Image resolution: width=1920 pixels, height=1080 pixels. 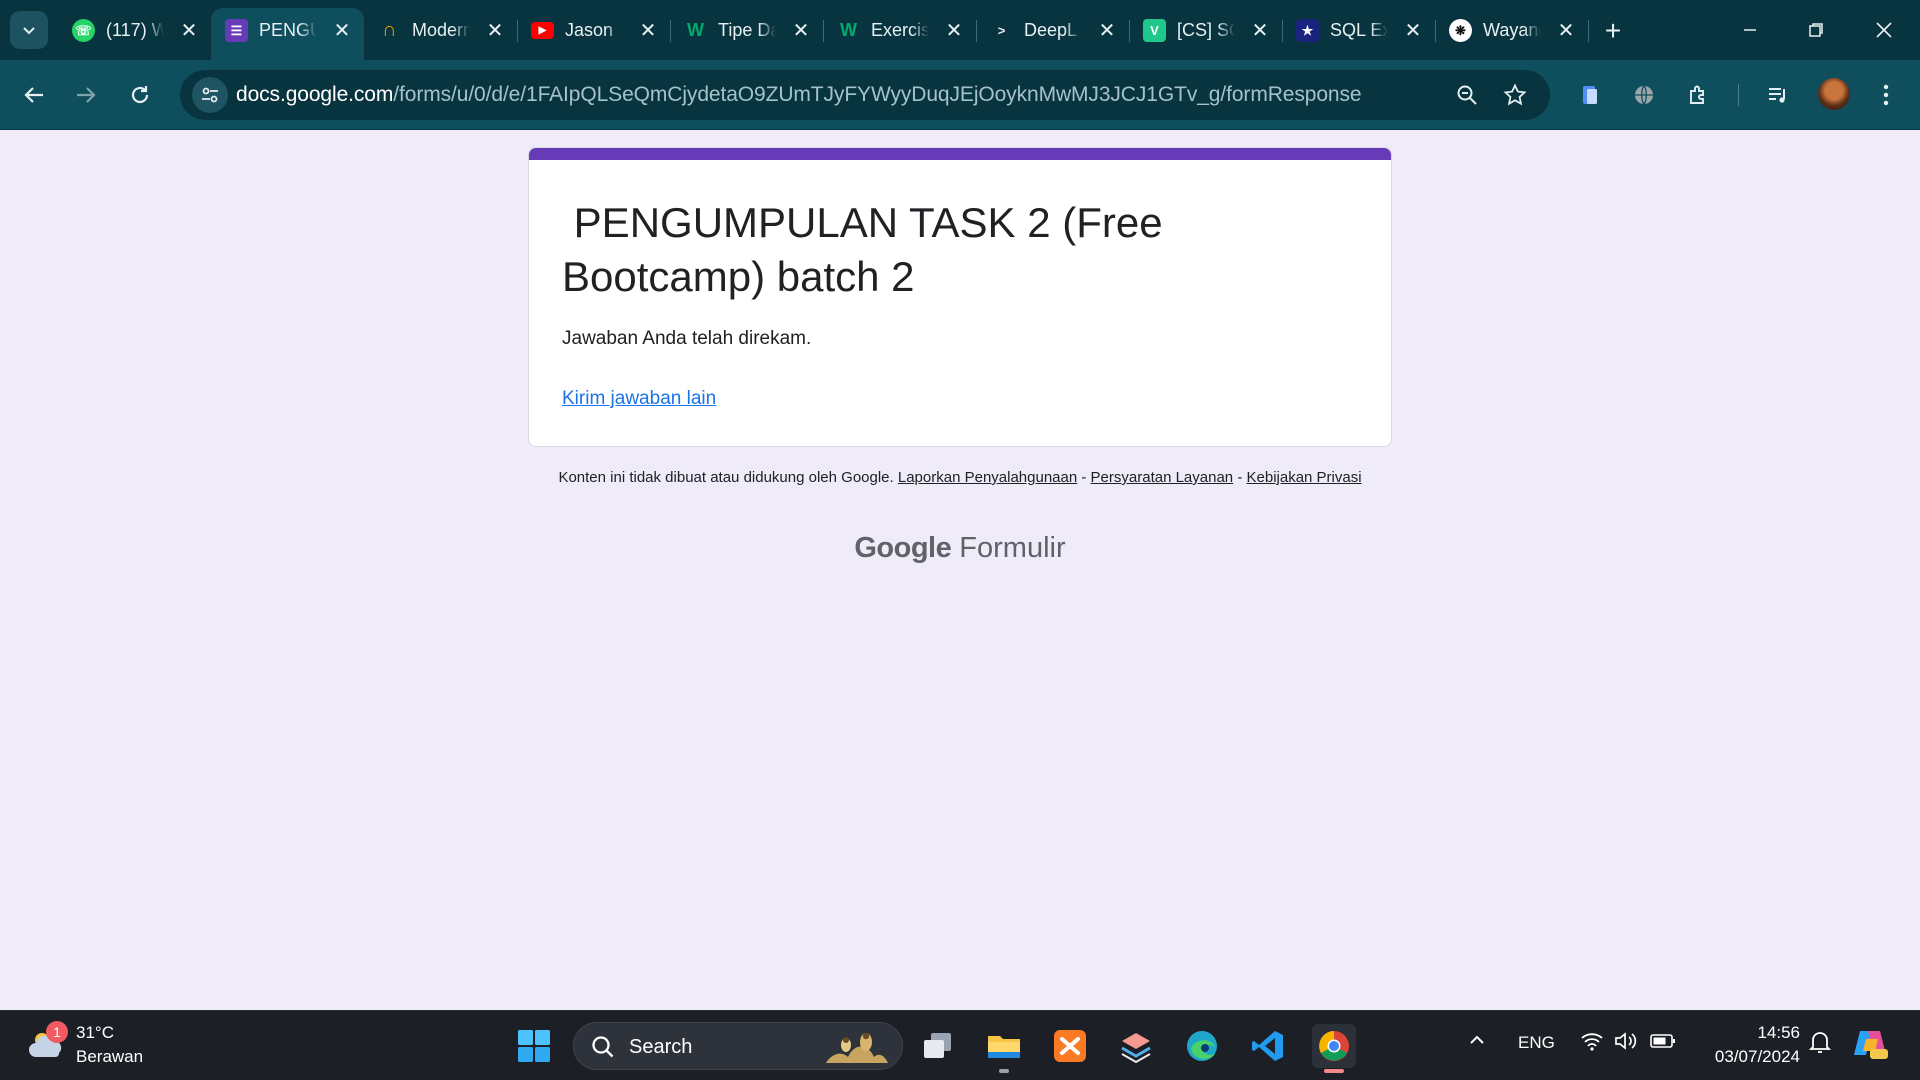 I want to click on confirmation-message: Jawaban Anda telah direkam., so click(x=687, y=338).